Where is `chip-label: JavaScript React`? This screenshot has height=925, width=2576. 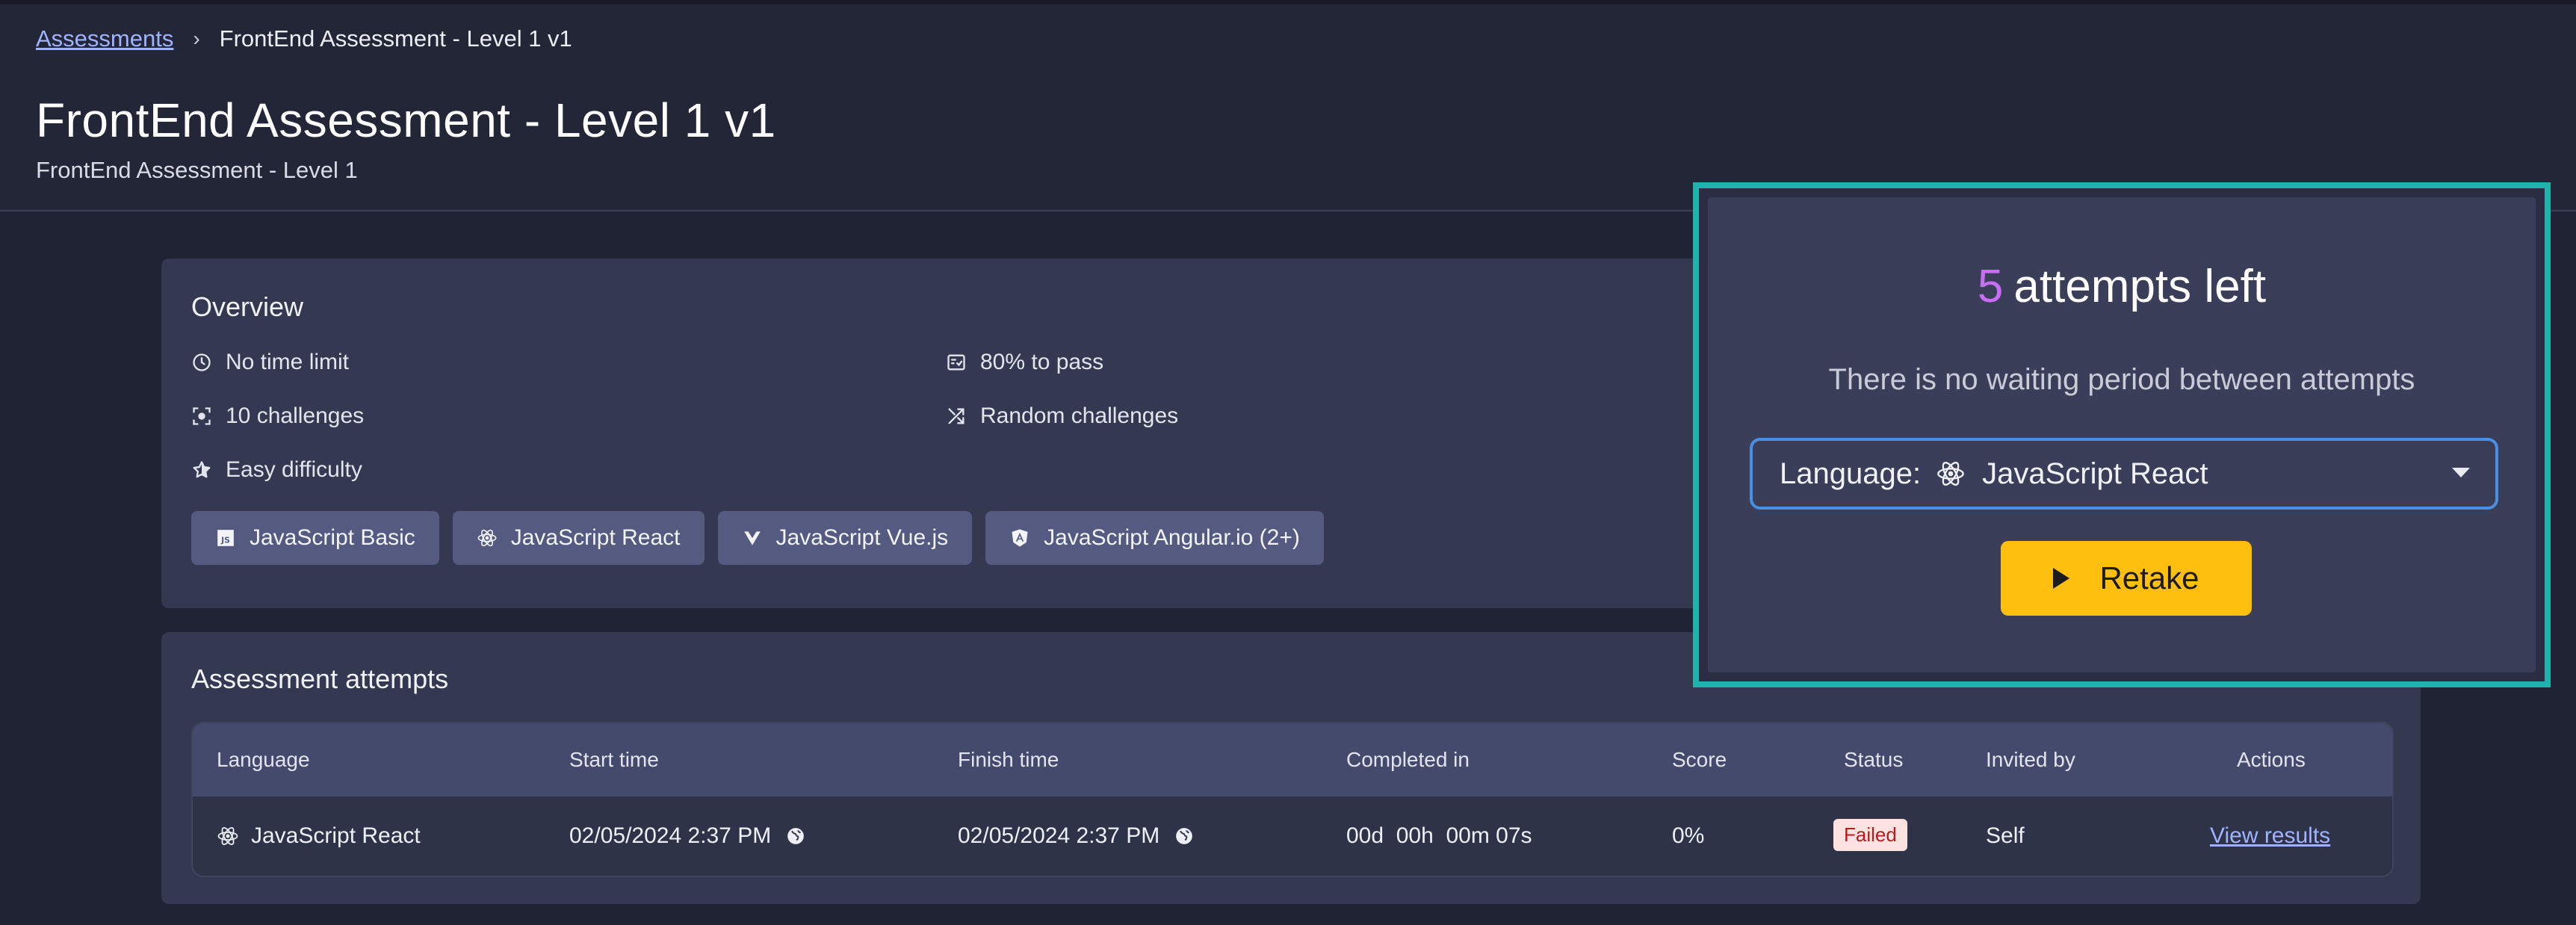
chip-label: JavaScript React is located at coordinates (595, 537).